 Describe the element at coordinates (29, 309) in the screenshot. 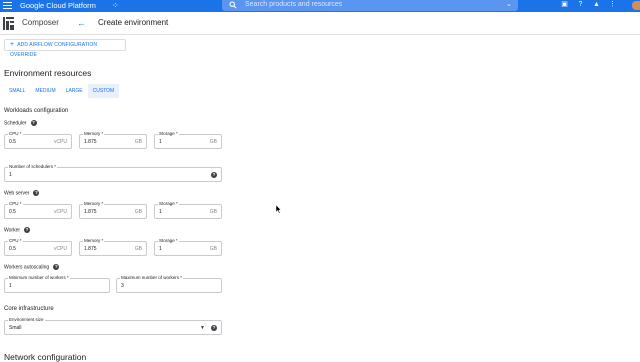

I see `core-infrastructure-heading: Core infrastructure` at that location.